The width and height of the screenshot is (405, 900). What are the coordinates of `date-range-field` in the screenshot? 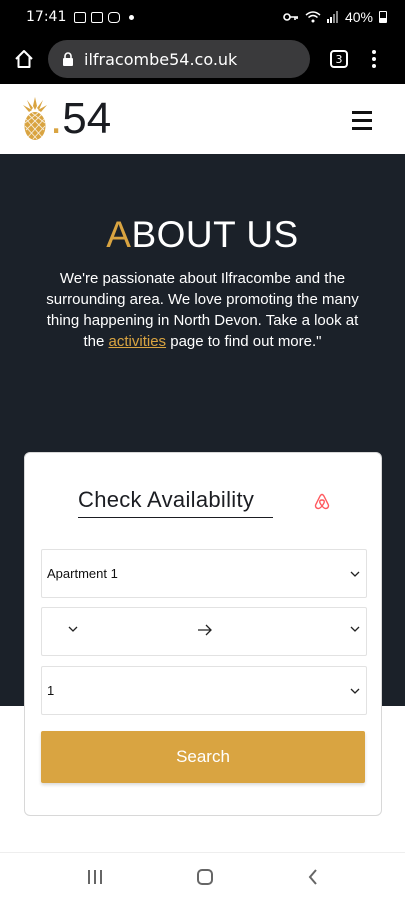 It's located at (204, 631).